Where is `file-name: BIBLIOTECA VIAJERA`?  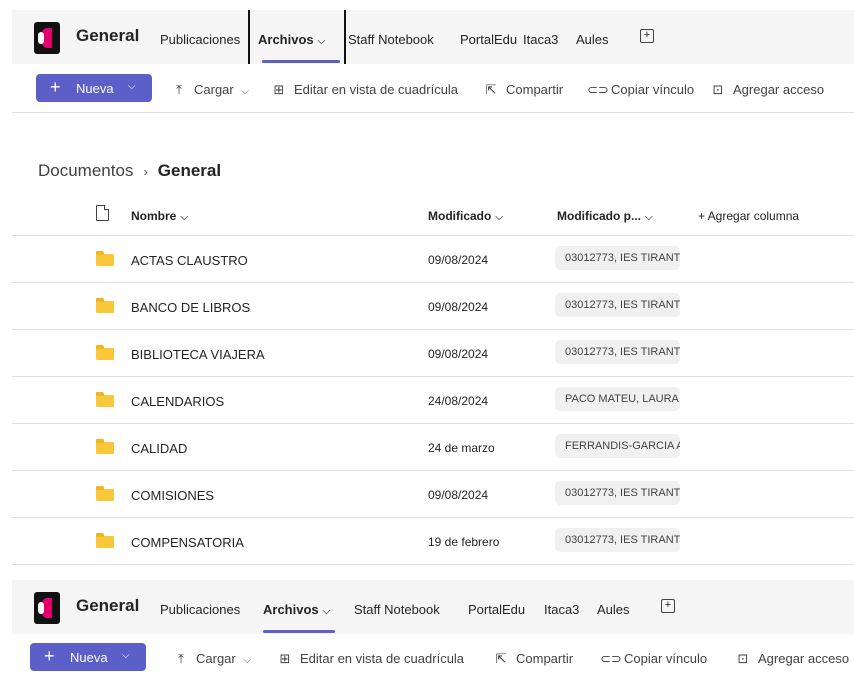
file-name: BIBLIOTECA VIAJERA is located at coordinates (198, 354).